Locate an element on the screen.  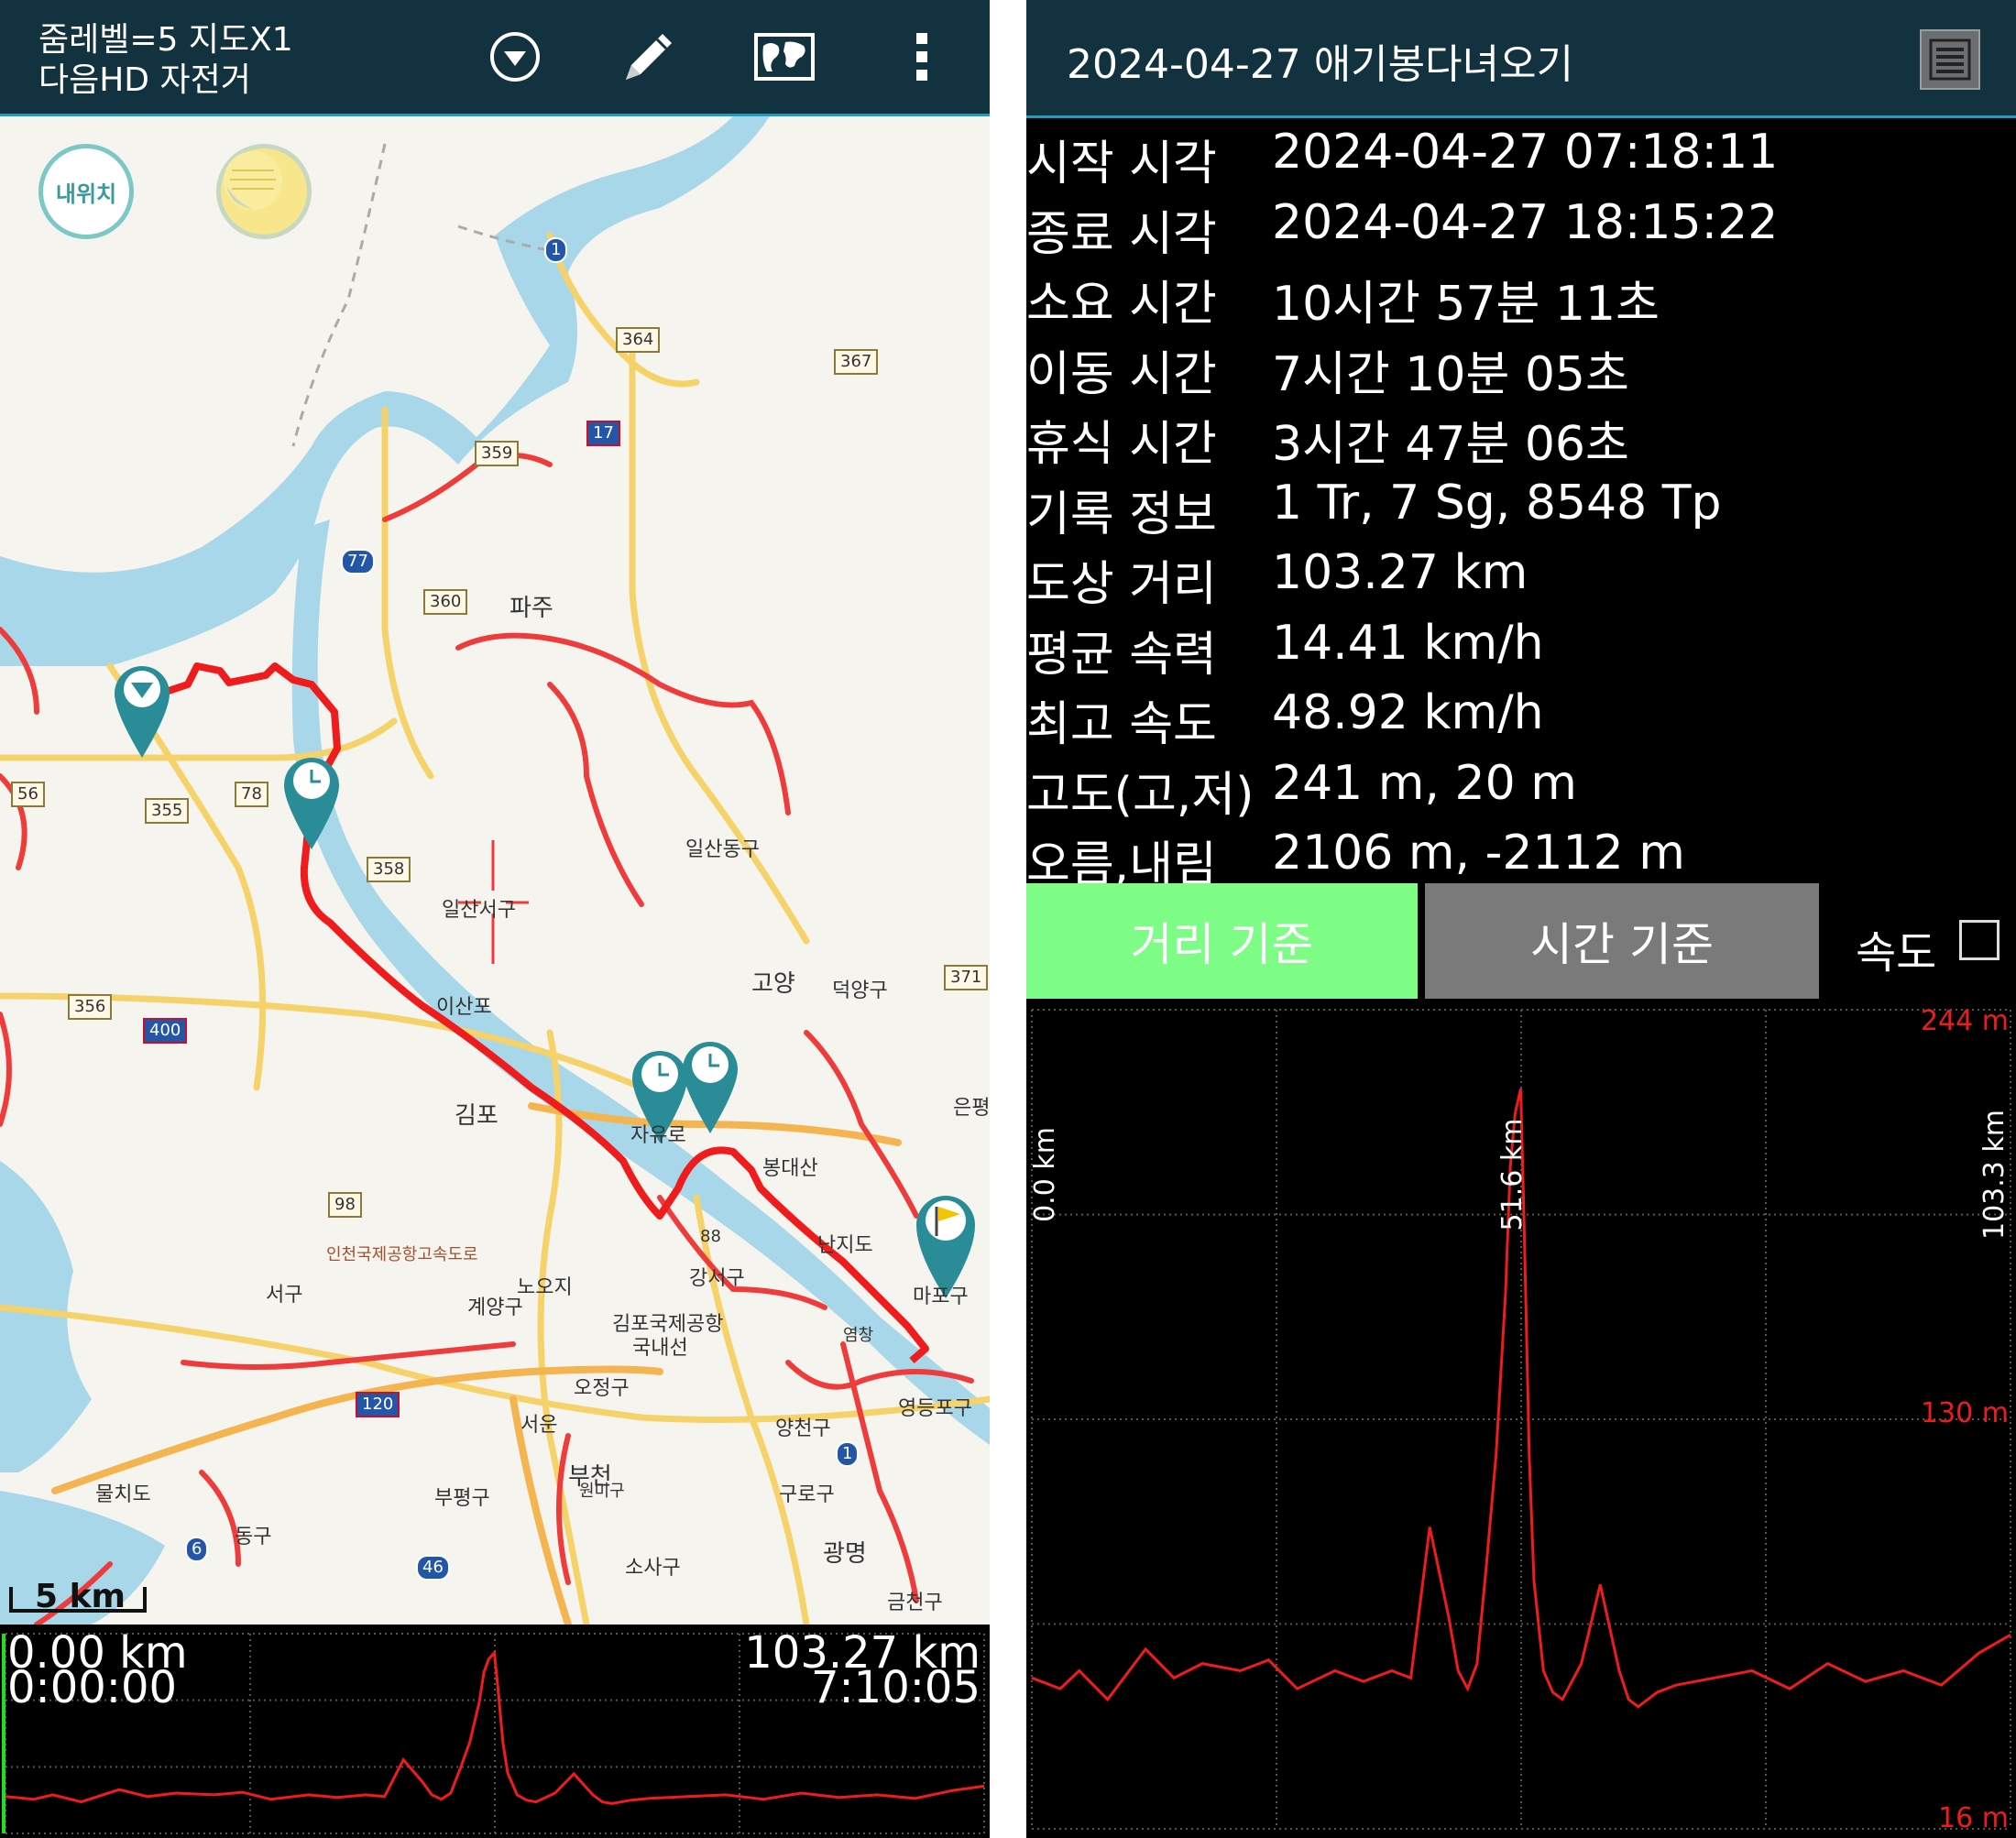
place-label: 마포구 is located at coordinates (941, 1297).